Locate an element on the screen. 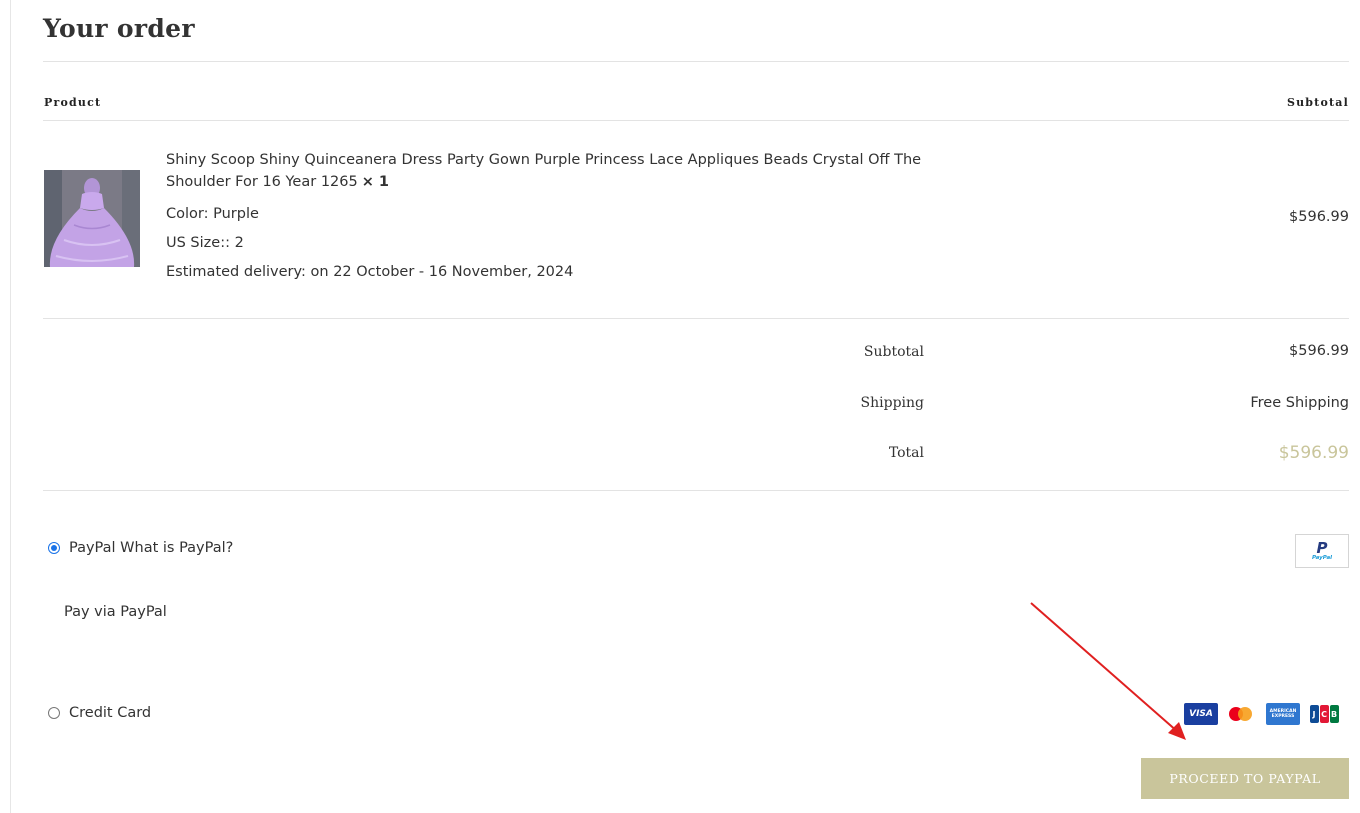  total-value: $596.99 is located at coordinates (1313, 453).